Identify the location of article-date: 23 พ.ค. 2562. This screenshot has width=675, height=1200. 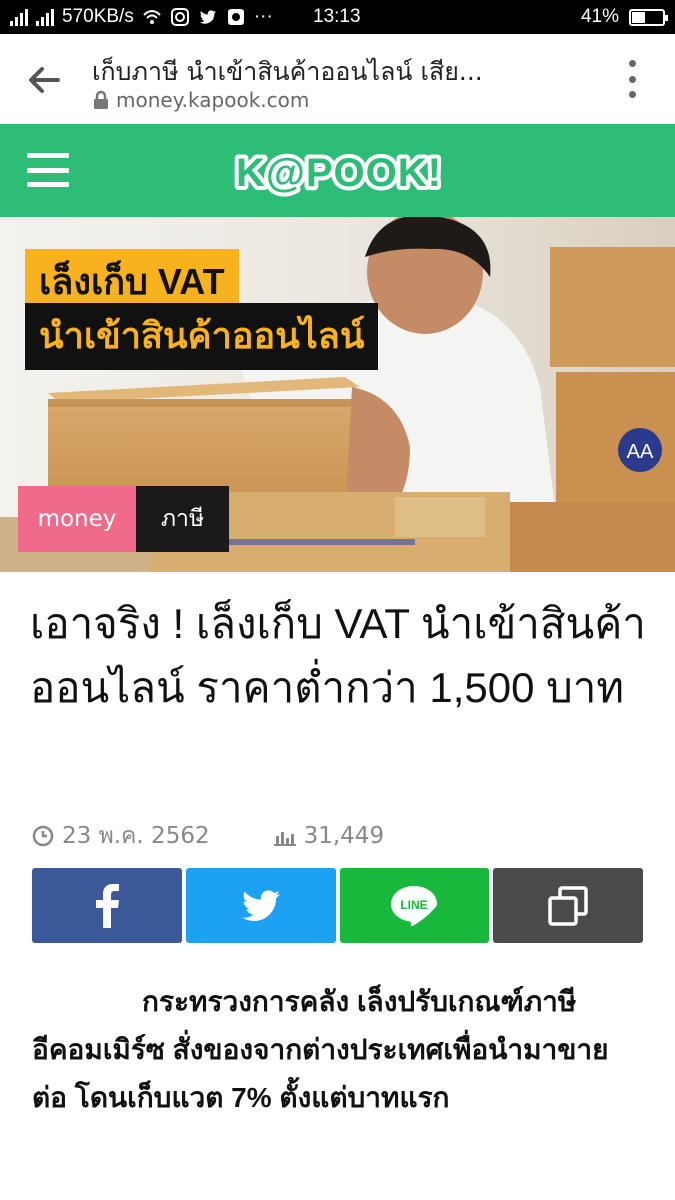
(121, 836).